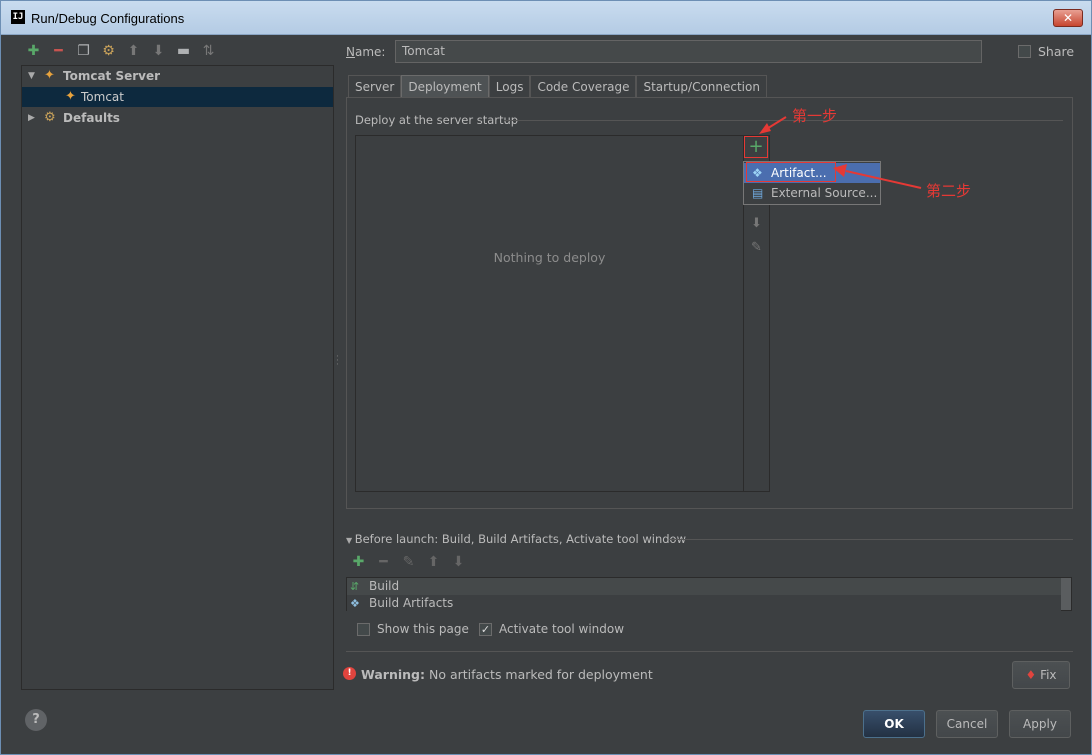  What do you see at coordinates (393, 674) in the screenshot?
I see `warning-prefix: Warning:` at bounding box center [393, 674].